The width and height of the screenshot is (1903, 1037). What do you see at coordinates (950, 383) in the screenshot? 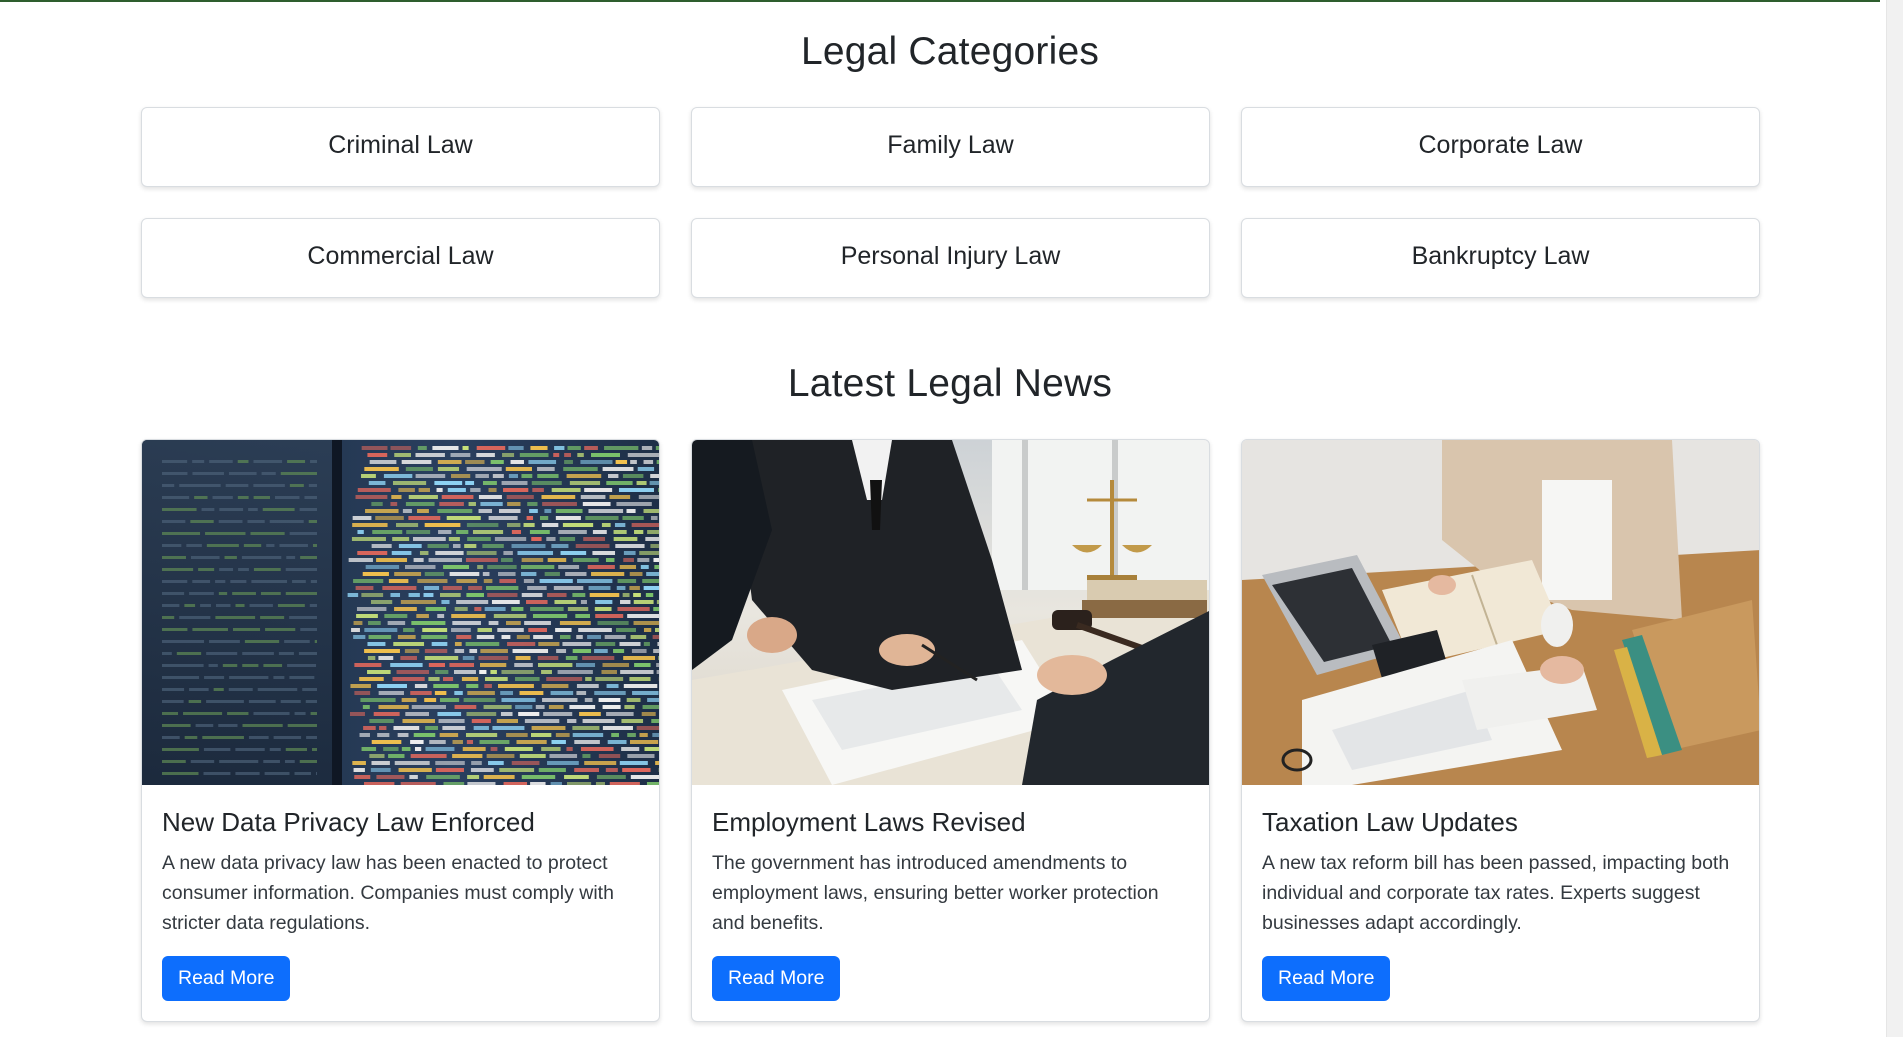
I see `latest-news-heading: Latest Legal News` at bounding box center [950, 383].